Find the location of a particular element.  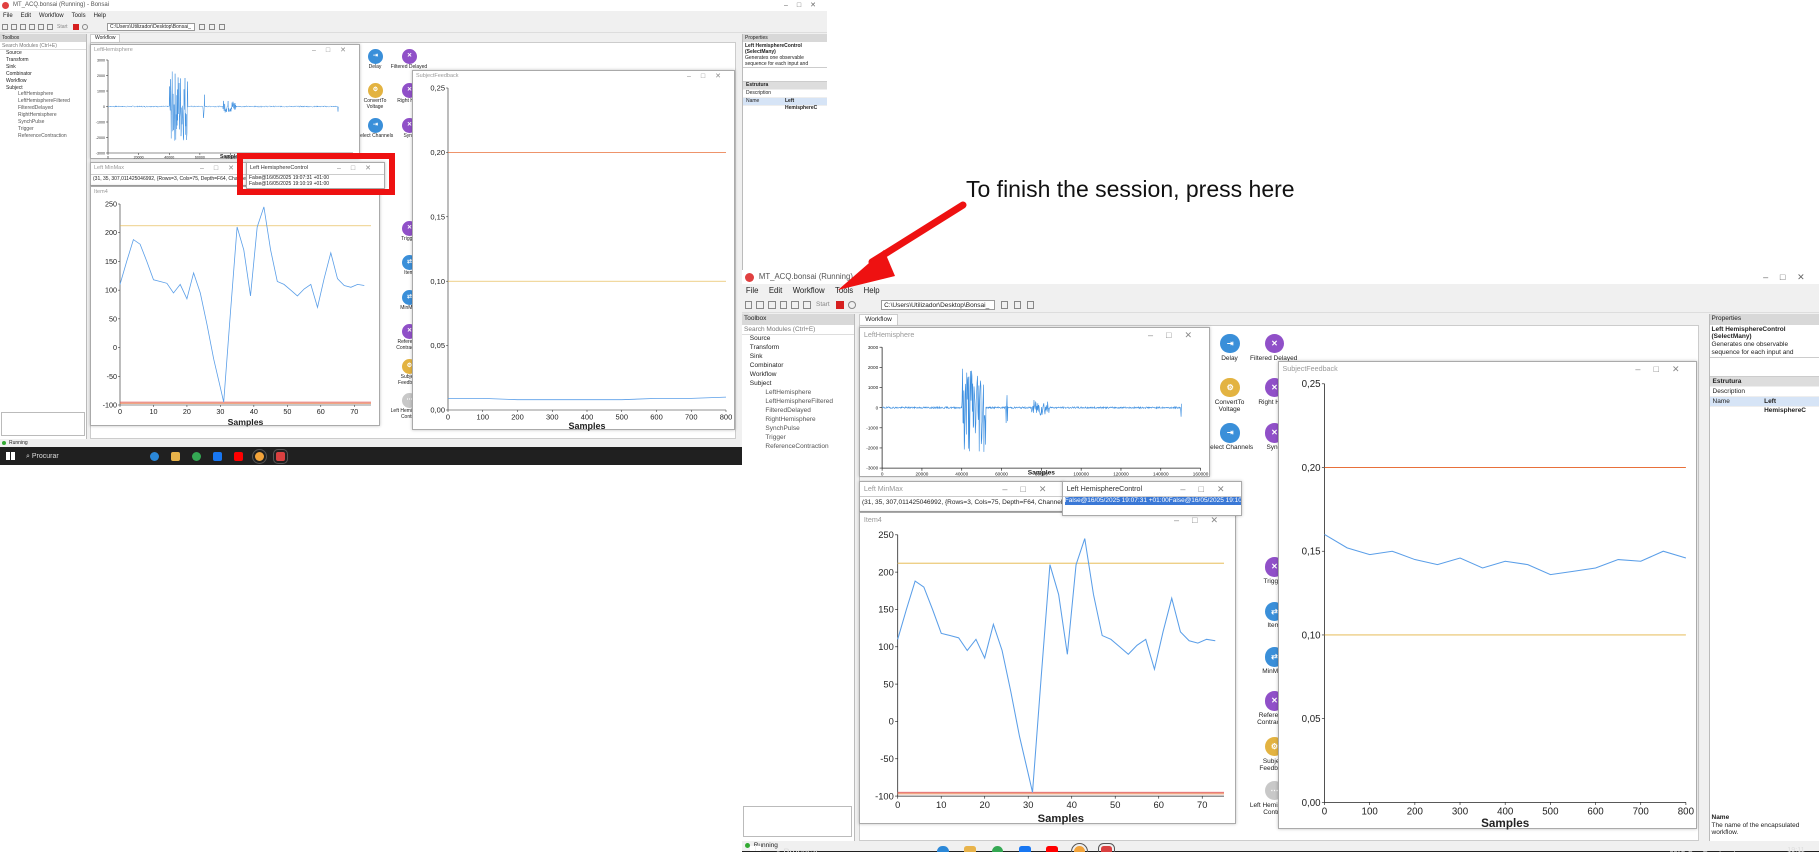

taskbar-clock: 19:1116/05/2025 is located at coordinates (1796, 849).